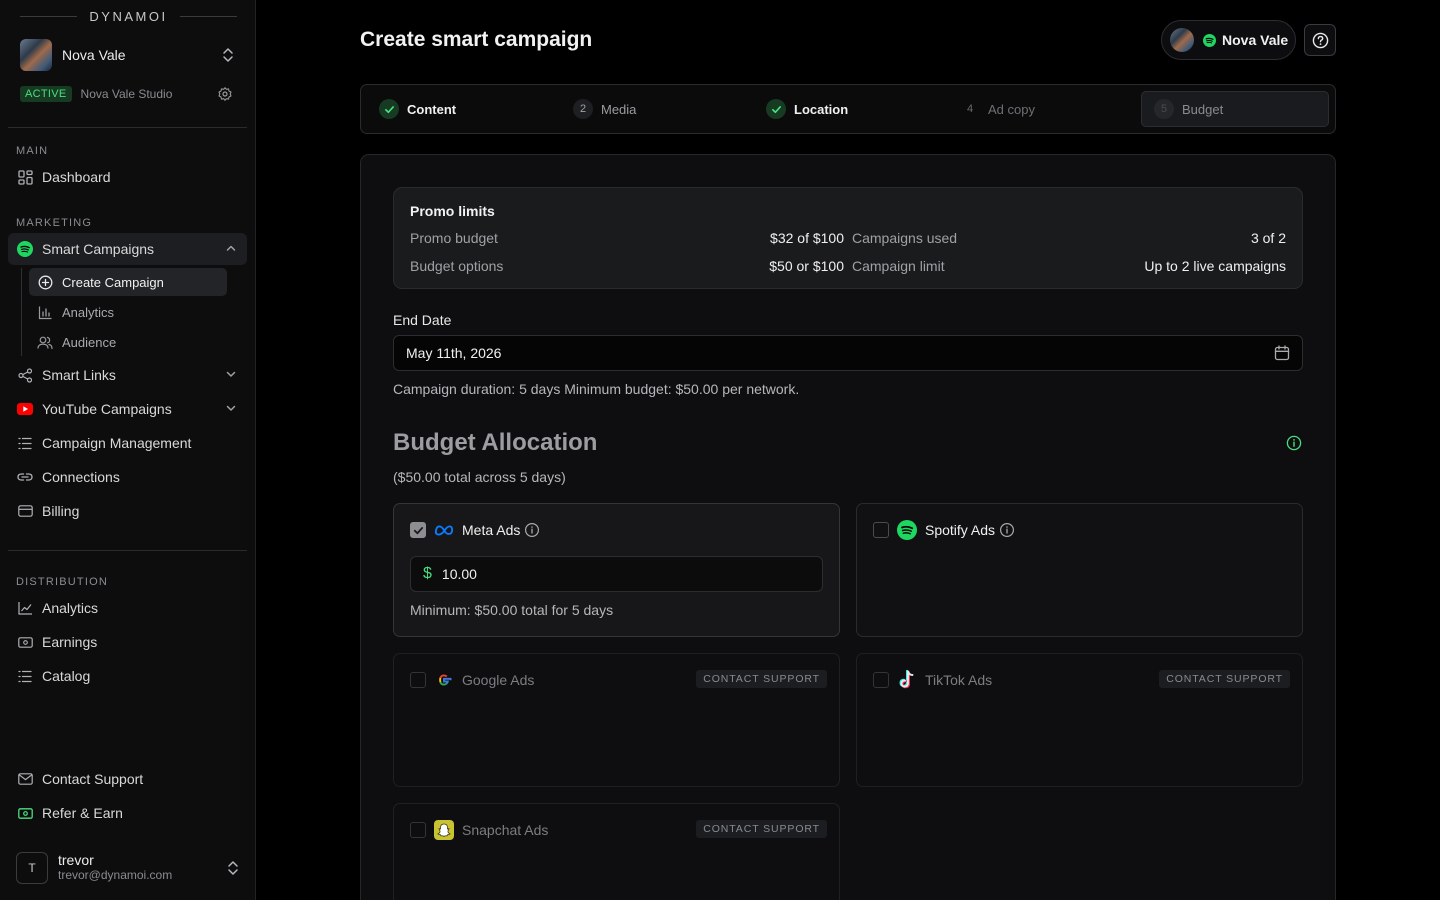 The width and height of the screenshot is (1440, 900). What do you see at coordinates (25, 642) in the screenshot?
I see `money-icon` at bounding box center [25, 642].